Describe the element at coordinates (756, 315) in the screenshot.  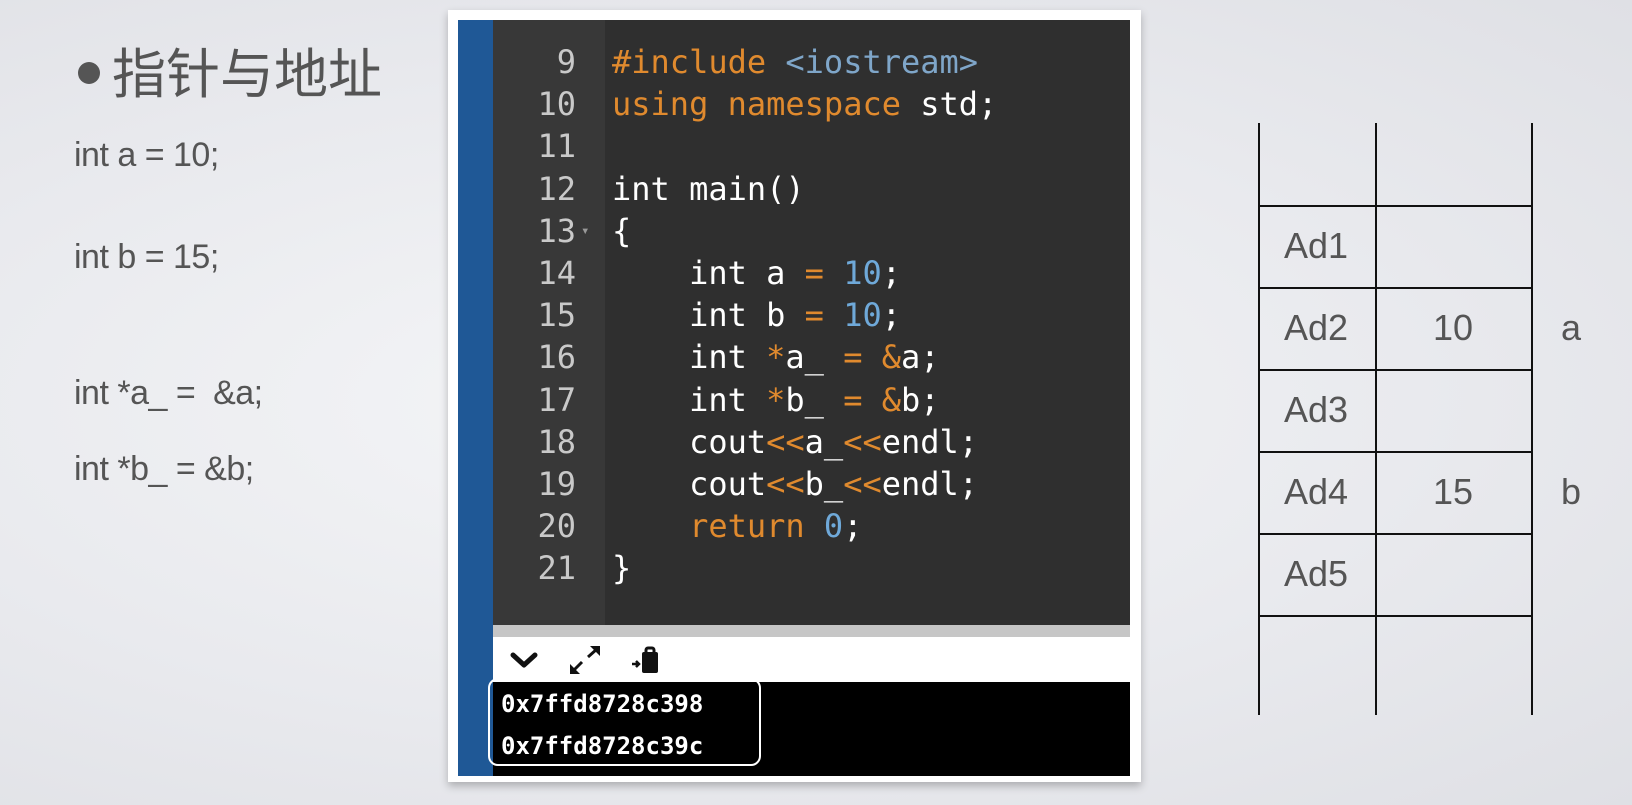
I see `code-text: int b = 10;` at that location.